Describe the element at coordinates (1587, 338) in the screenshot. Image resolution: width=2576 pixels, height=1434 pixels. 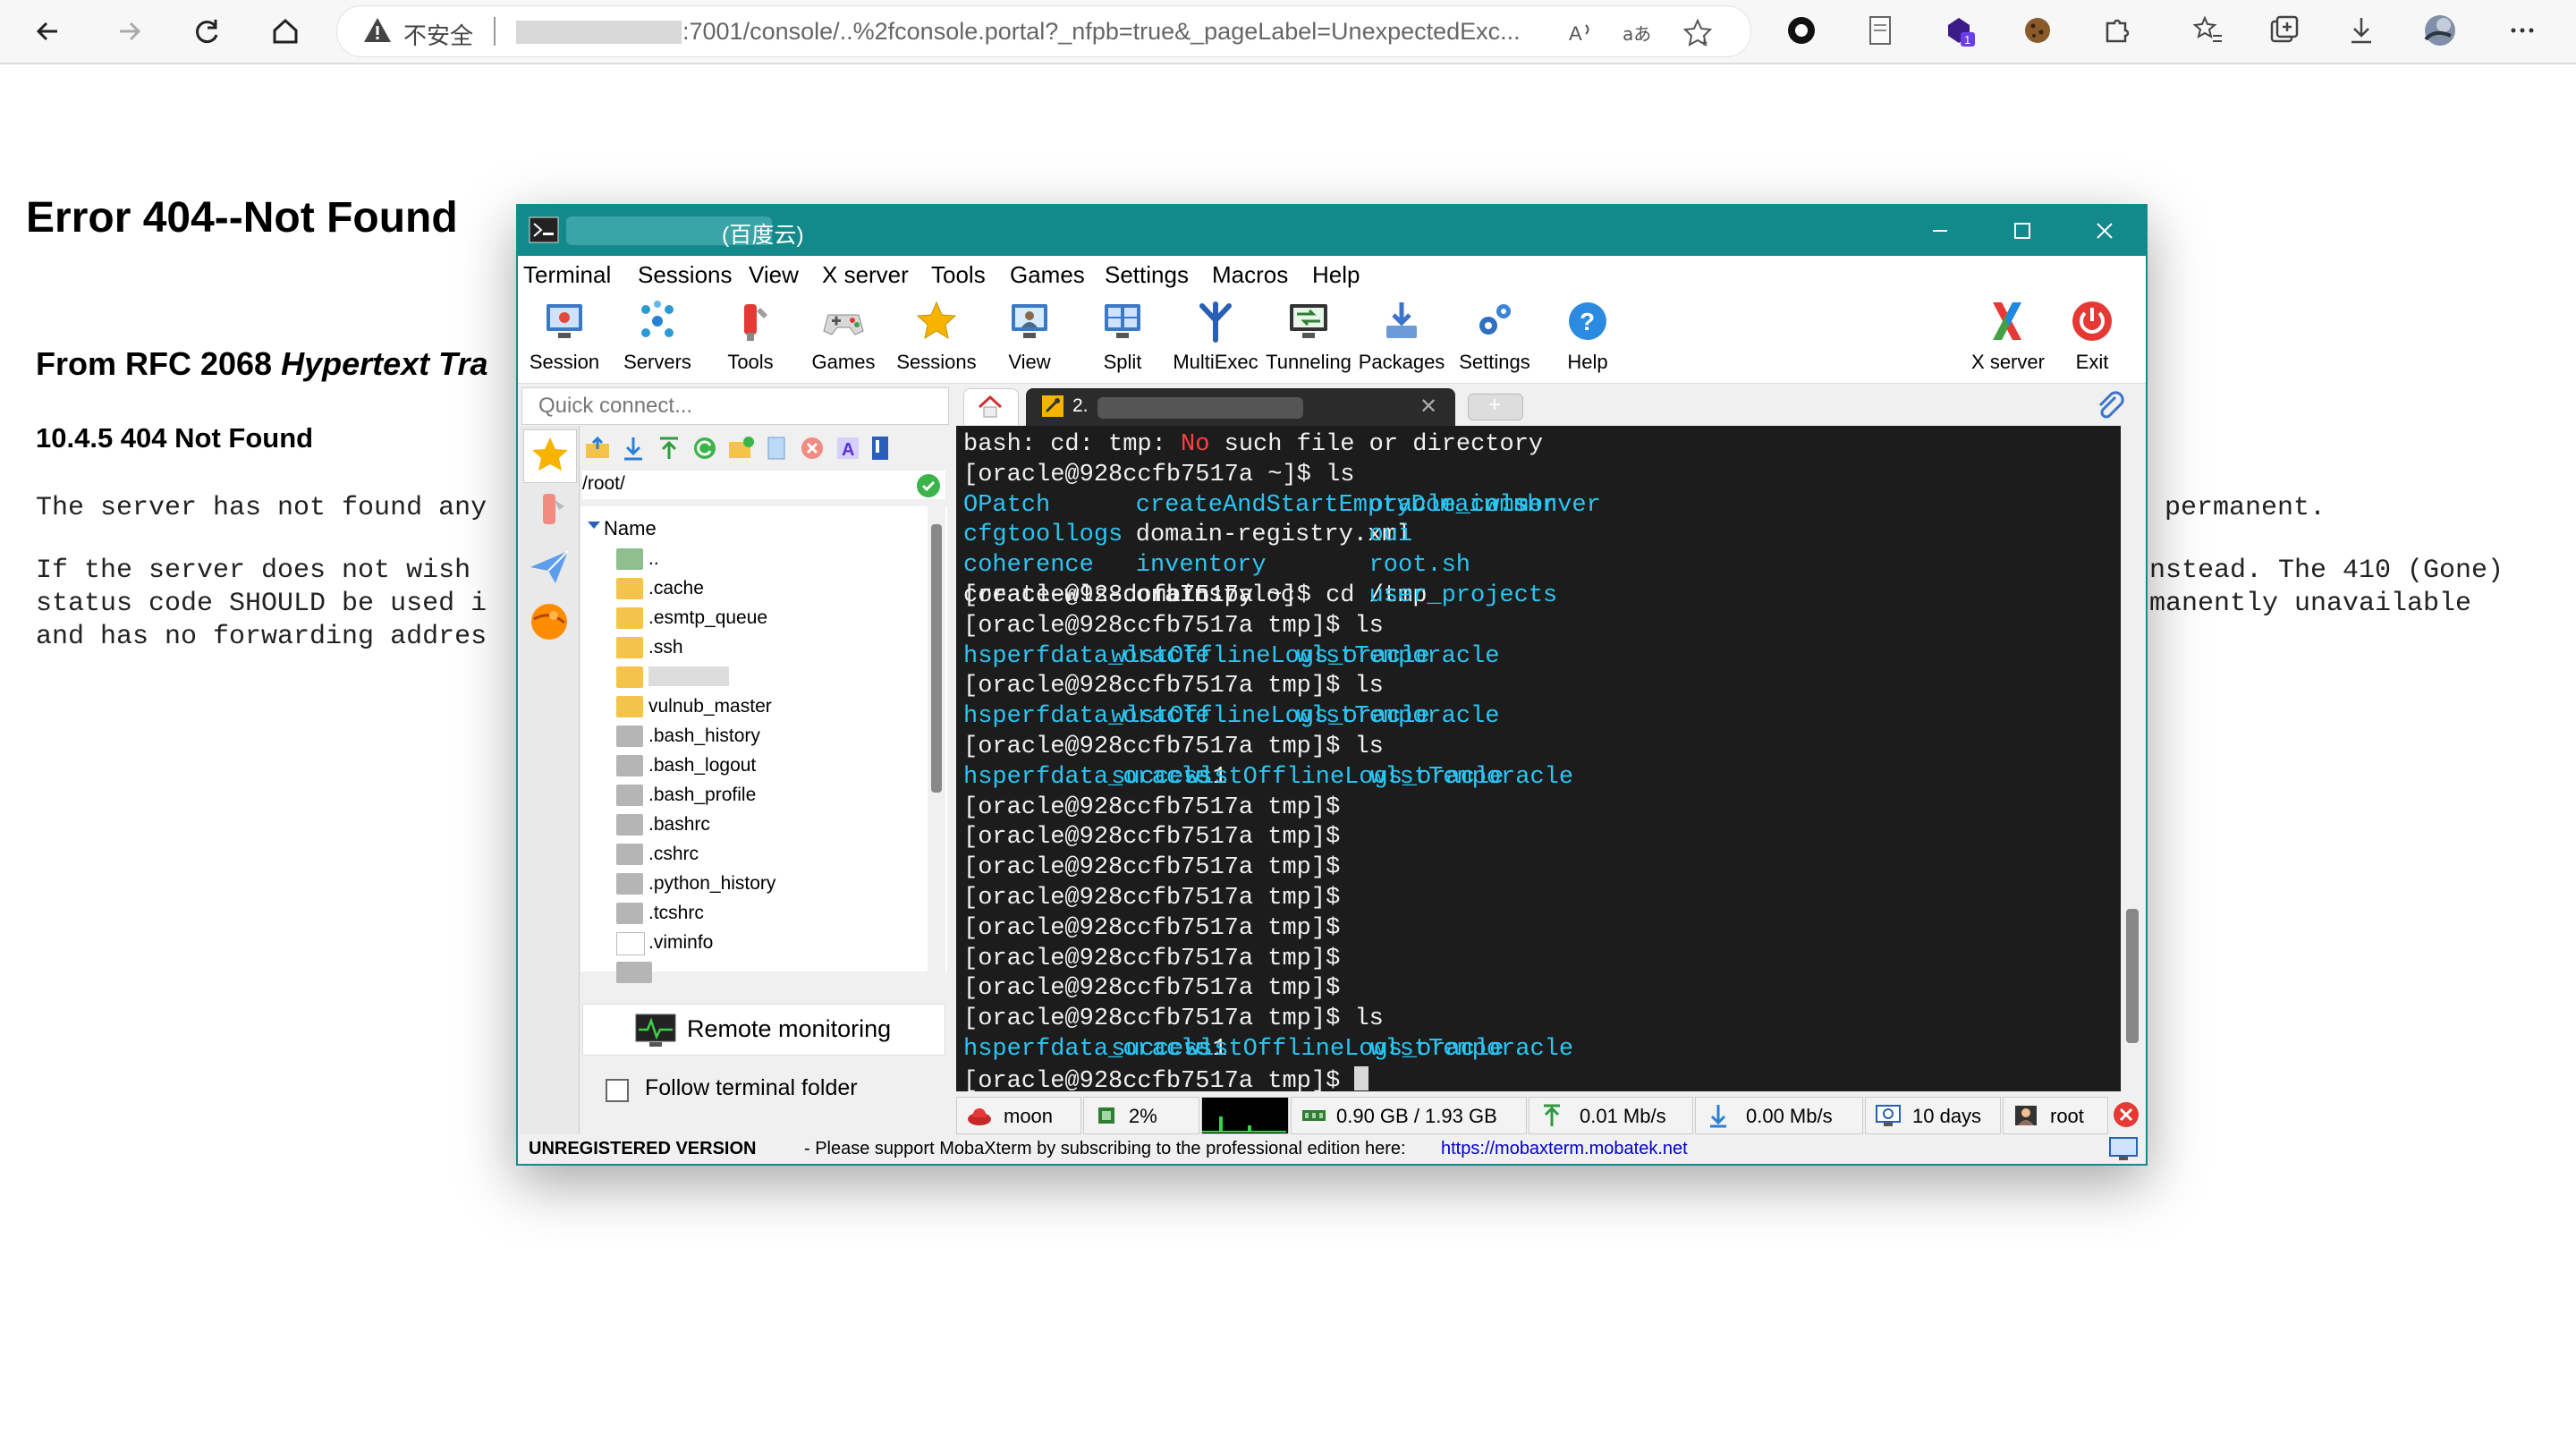
I see `toolbar-help: ? Help` at that location.